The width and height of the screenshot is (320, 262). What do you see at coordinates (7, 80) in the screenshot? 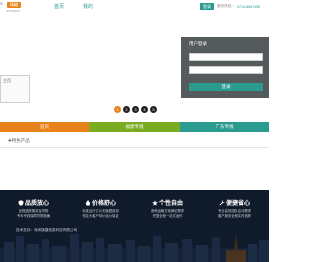
I see `banner-image-alt: 主页` at bounding box center [7, 80].